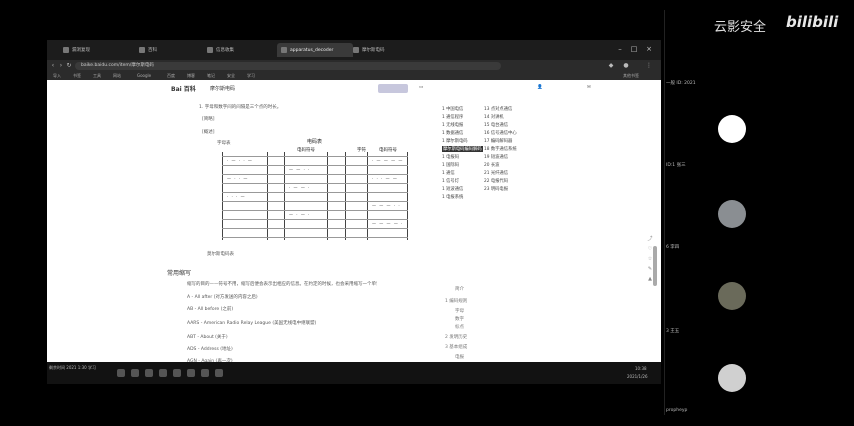  What do you see at coordinates (655, 266) in the screenshot?
I see `scrollbar` at bounding box center [655, 266].